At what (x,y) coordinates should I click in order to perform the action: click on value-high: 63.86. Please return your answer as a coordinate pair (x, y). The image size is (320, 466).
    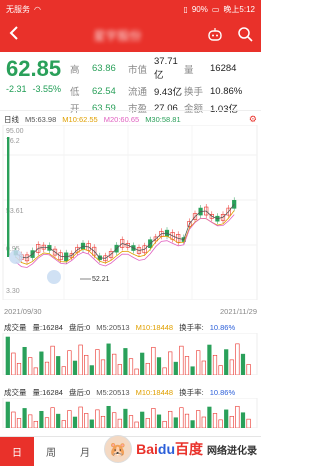
    Looking at the image, I should click on (104, 68).